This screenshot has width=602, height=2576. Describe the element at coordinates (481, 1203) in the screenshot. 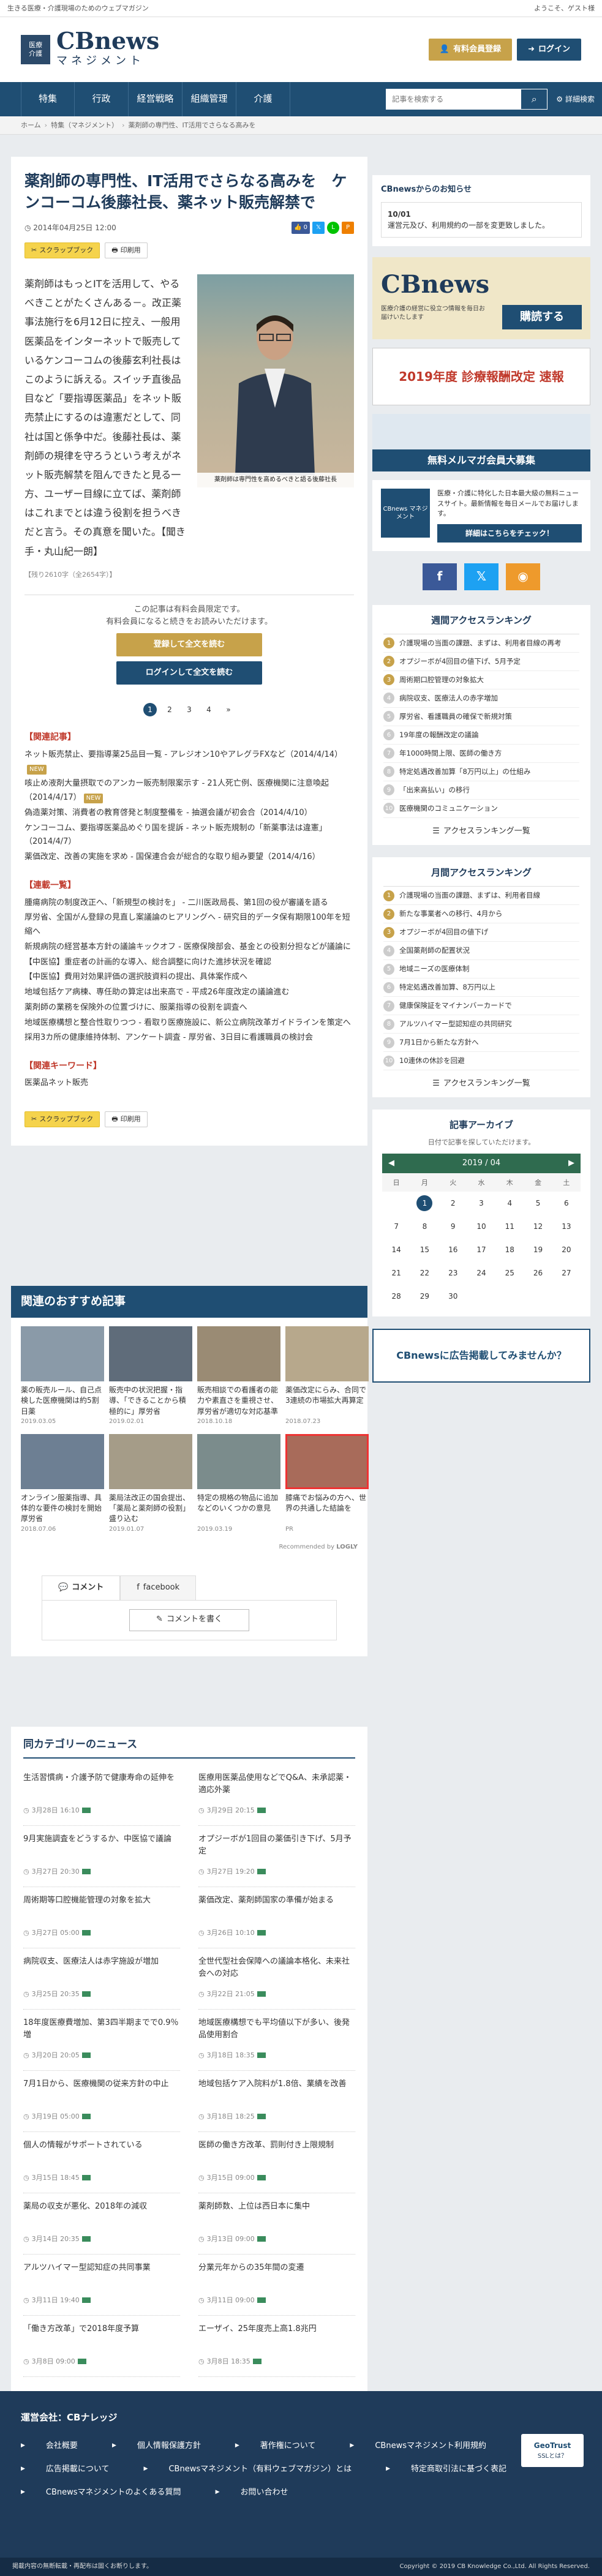

I see `calendar-day: 3` at that location.